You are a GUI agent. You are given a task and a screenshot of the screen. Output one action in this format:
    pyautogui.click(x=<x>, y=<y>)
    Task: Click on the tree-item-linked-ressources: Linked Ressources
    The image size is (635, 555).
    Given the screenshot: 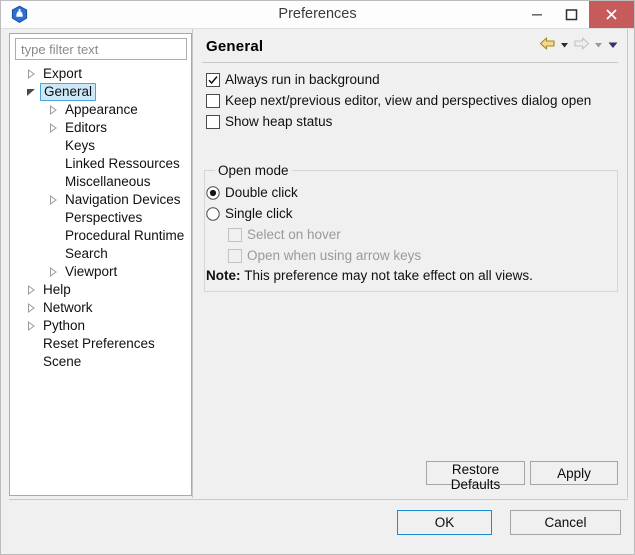 What is the action you would take?
    pyautogui.click(x=100, y=164)
    